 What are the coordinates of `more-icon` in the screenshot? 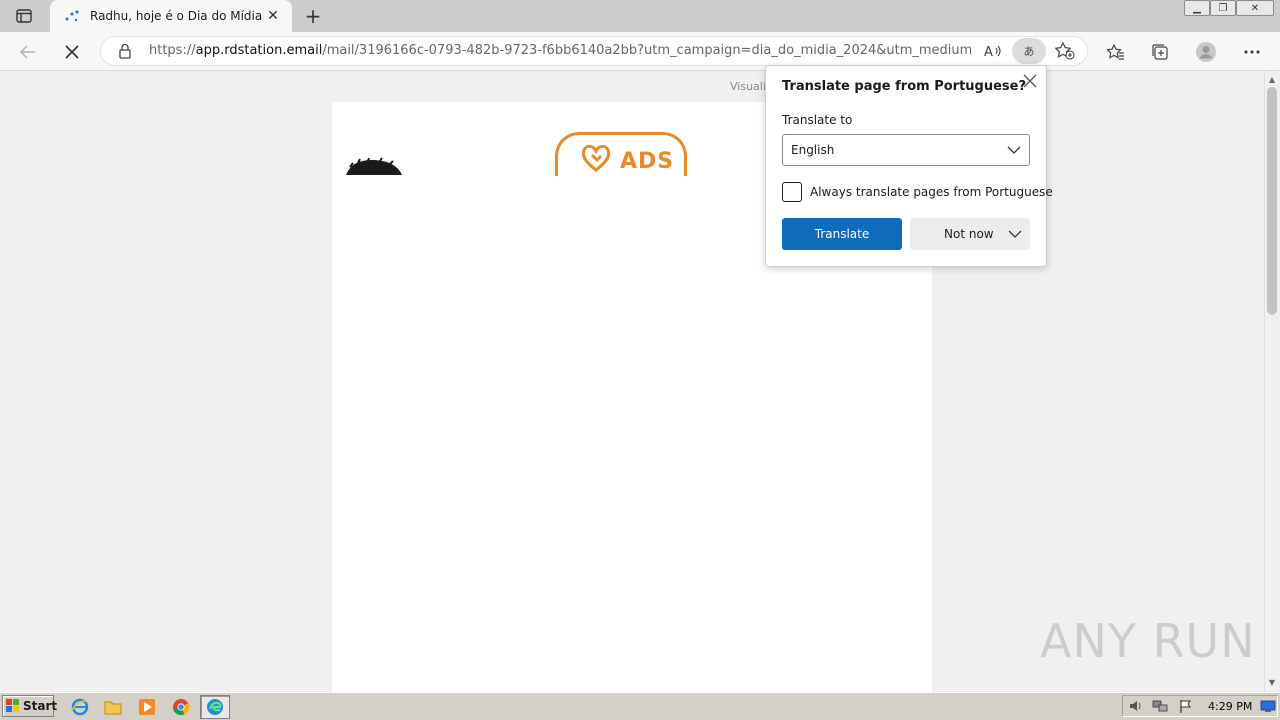 It's located at (1252, 52).